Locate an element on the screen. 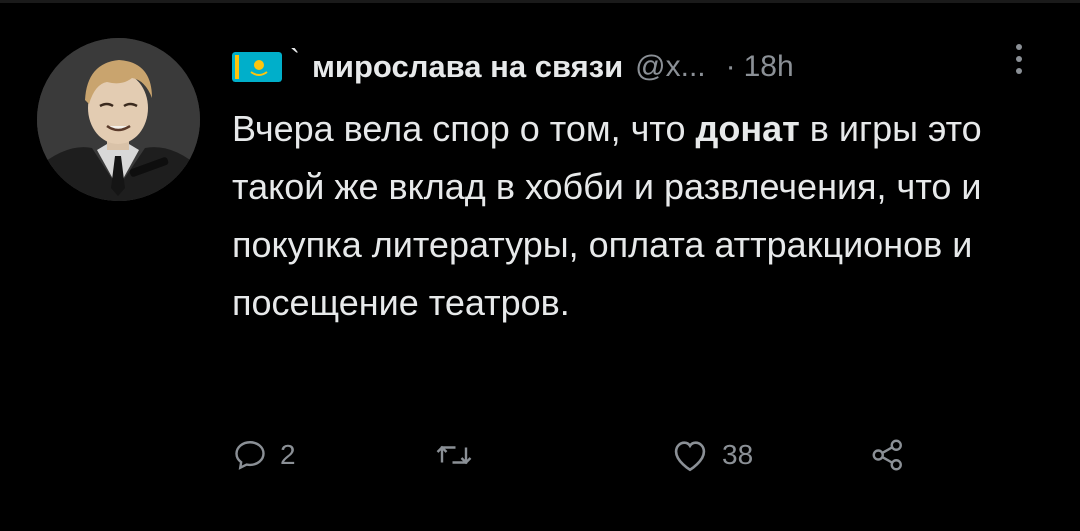 This screenshot has width=1080, height=531. name-suffix: ` is located at coordinates (295, 60).